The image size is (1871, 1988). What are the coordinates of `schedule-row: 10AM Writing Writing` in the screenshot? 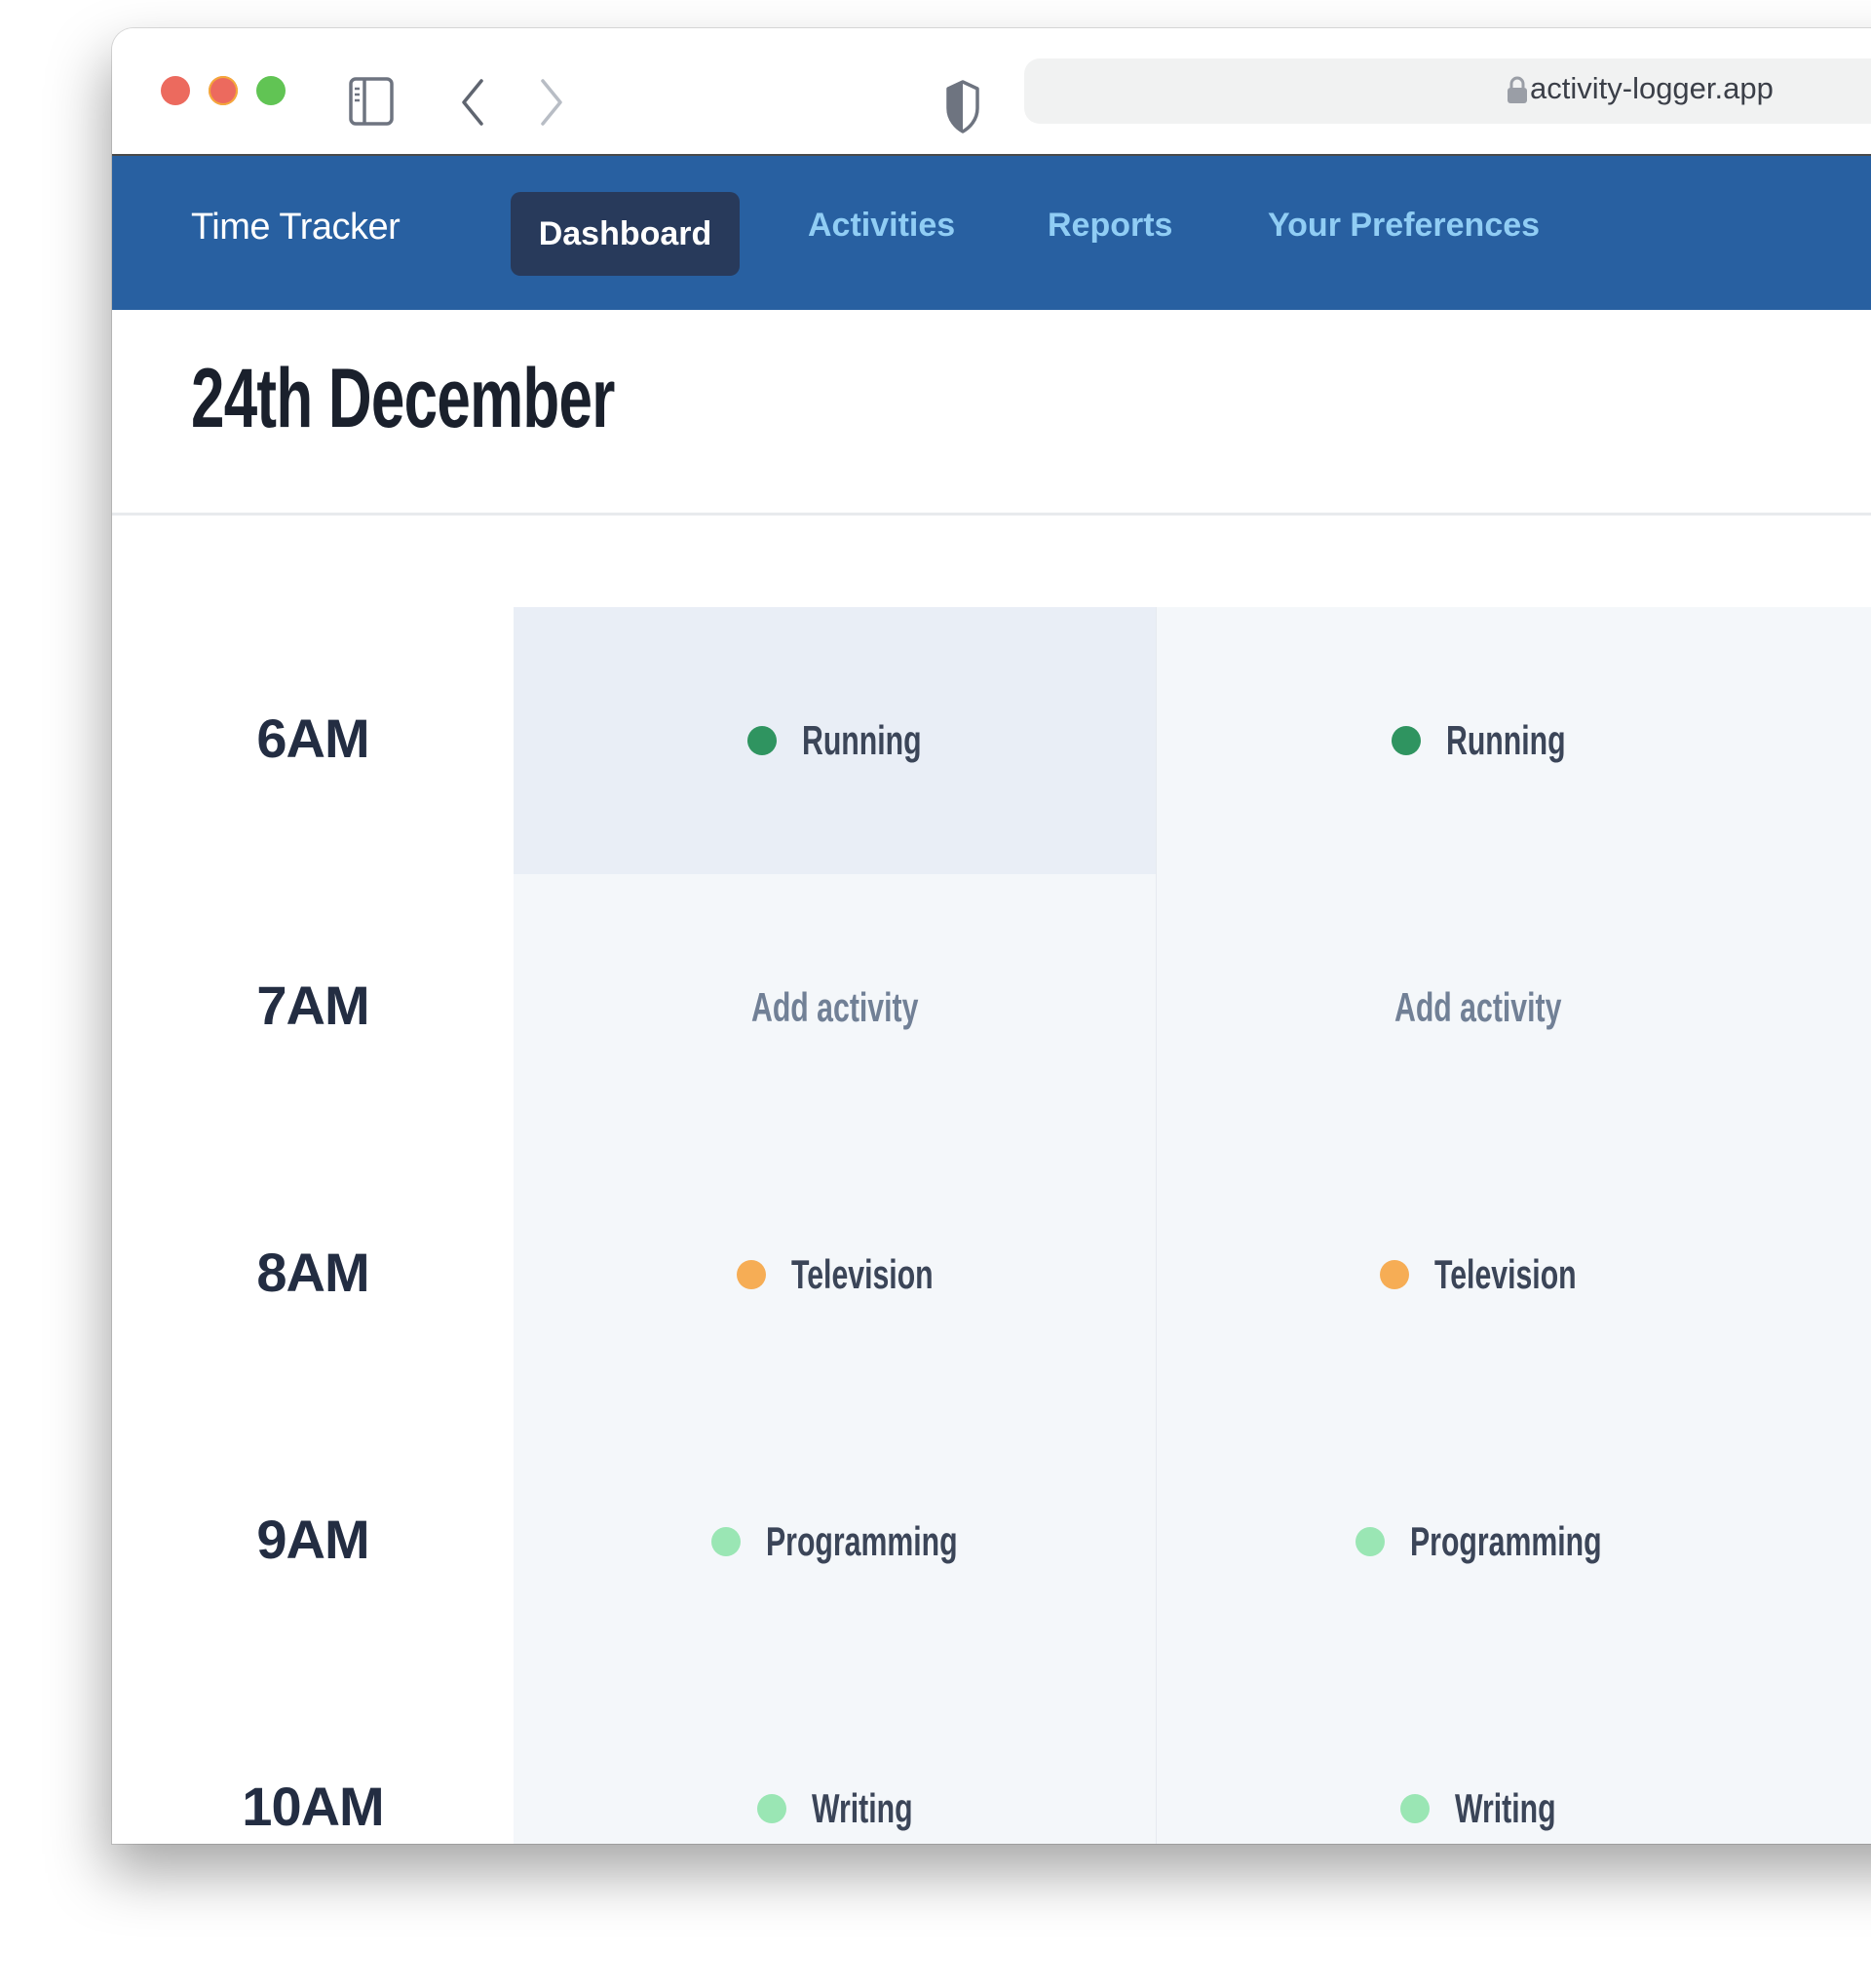 It's located at (991, 1759).